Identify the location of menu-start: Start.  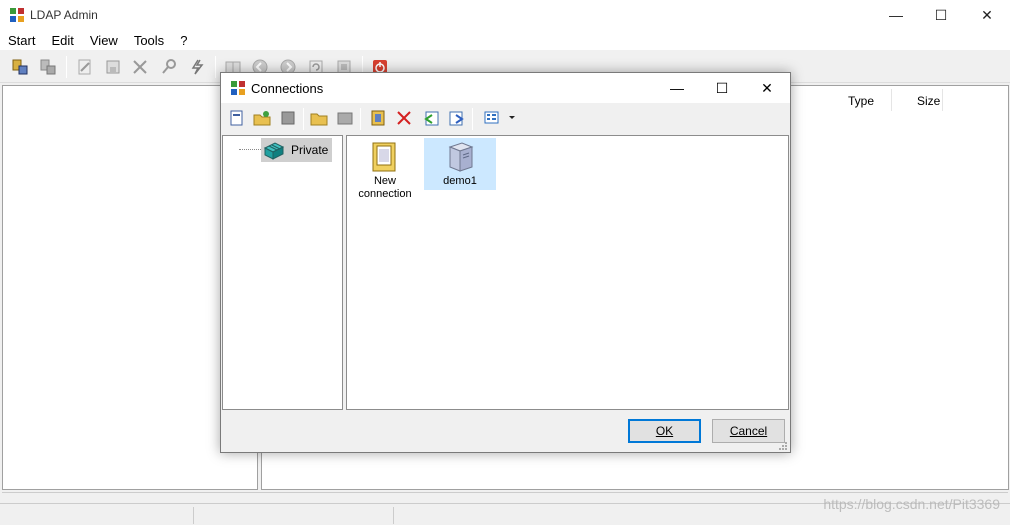
(21, 40).